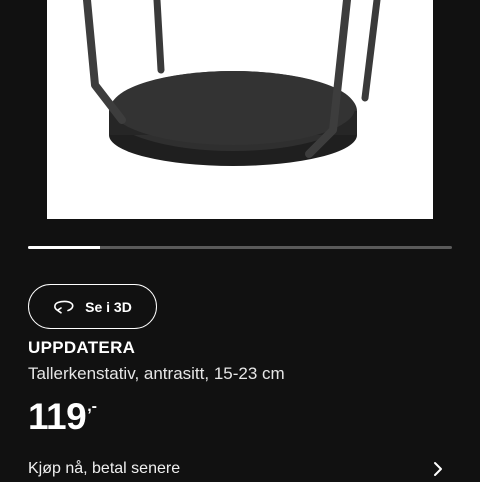 This screenshot has width=480, height=482. Describe the element at coordinates (92, 406) in the screenshot. I see `price-suffix: ,-` at that location.